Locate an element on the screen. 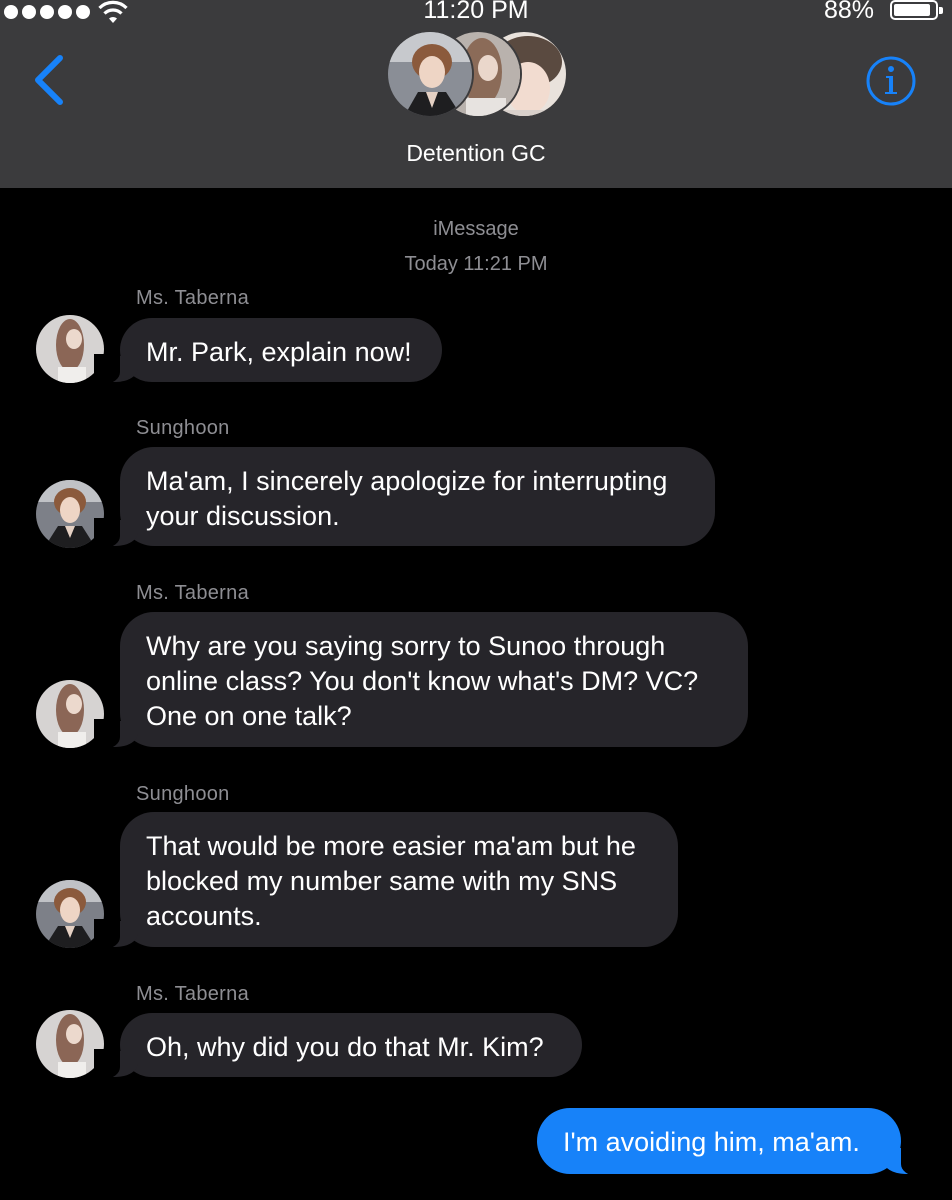 This screenshot has height=1200, width=952. conversation-title: Detention GC is located at coordinates (476, 153).